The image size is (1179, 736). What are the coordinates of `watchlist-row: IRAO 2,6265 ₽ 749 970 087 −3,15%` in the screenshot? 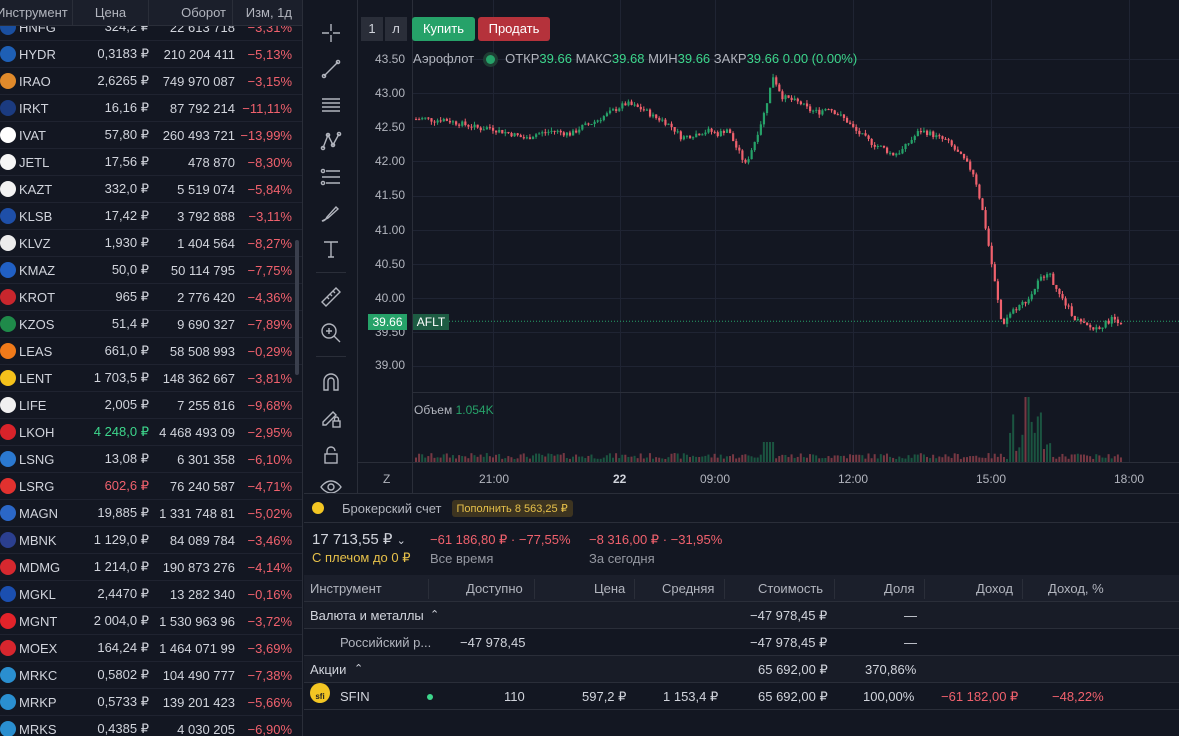 It's located at (151, 81).